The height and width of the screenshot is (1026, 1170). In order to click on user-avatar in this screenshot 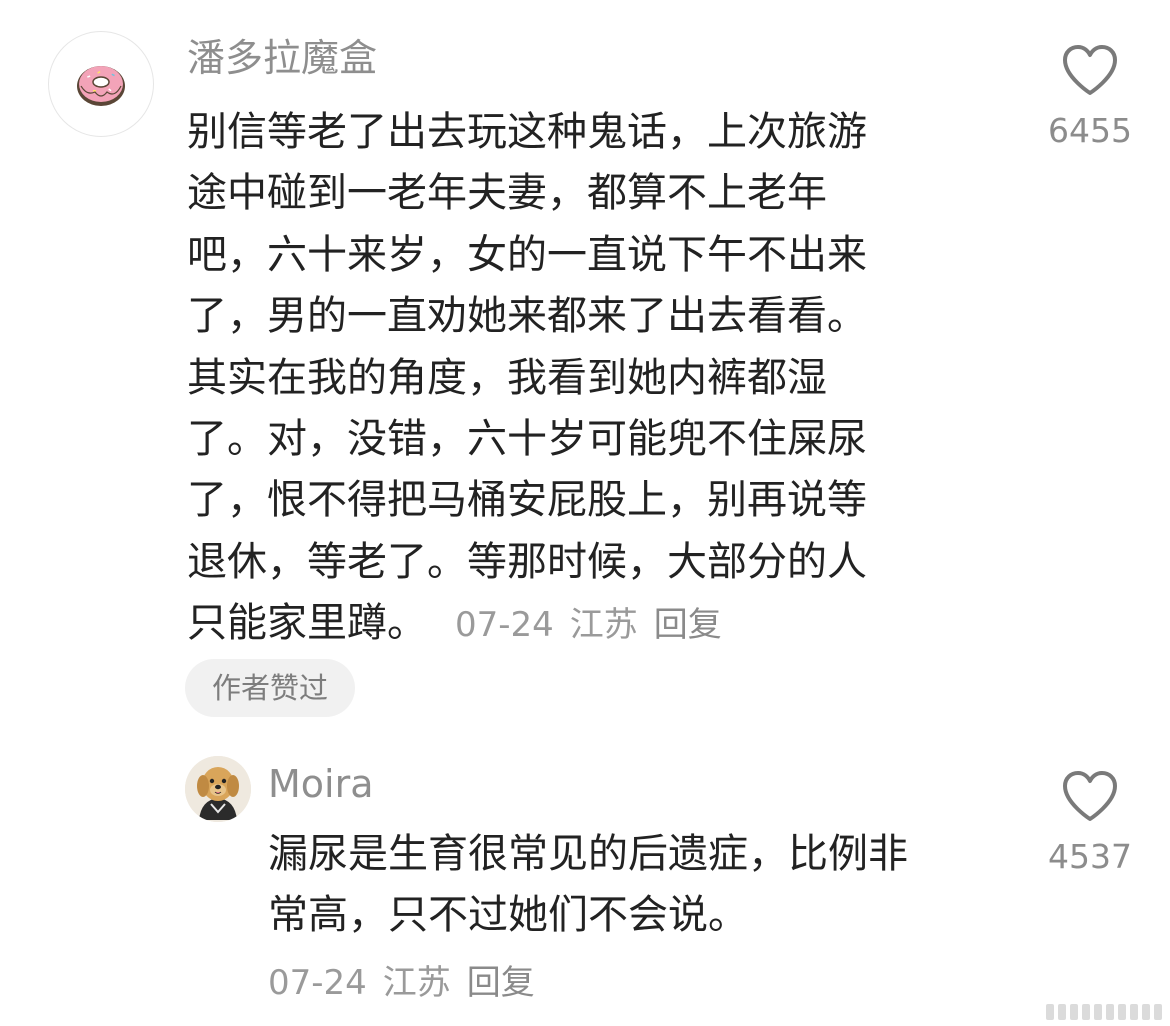, I will do `click(101, 84)`.